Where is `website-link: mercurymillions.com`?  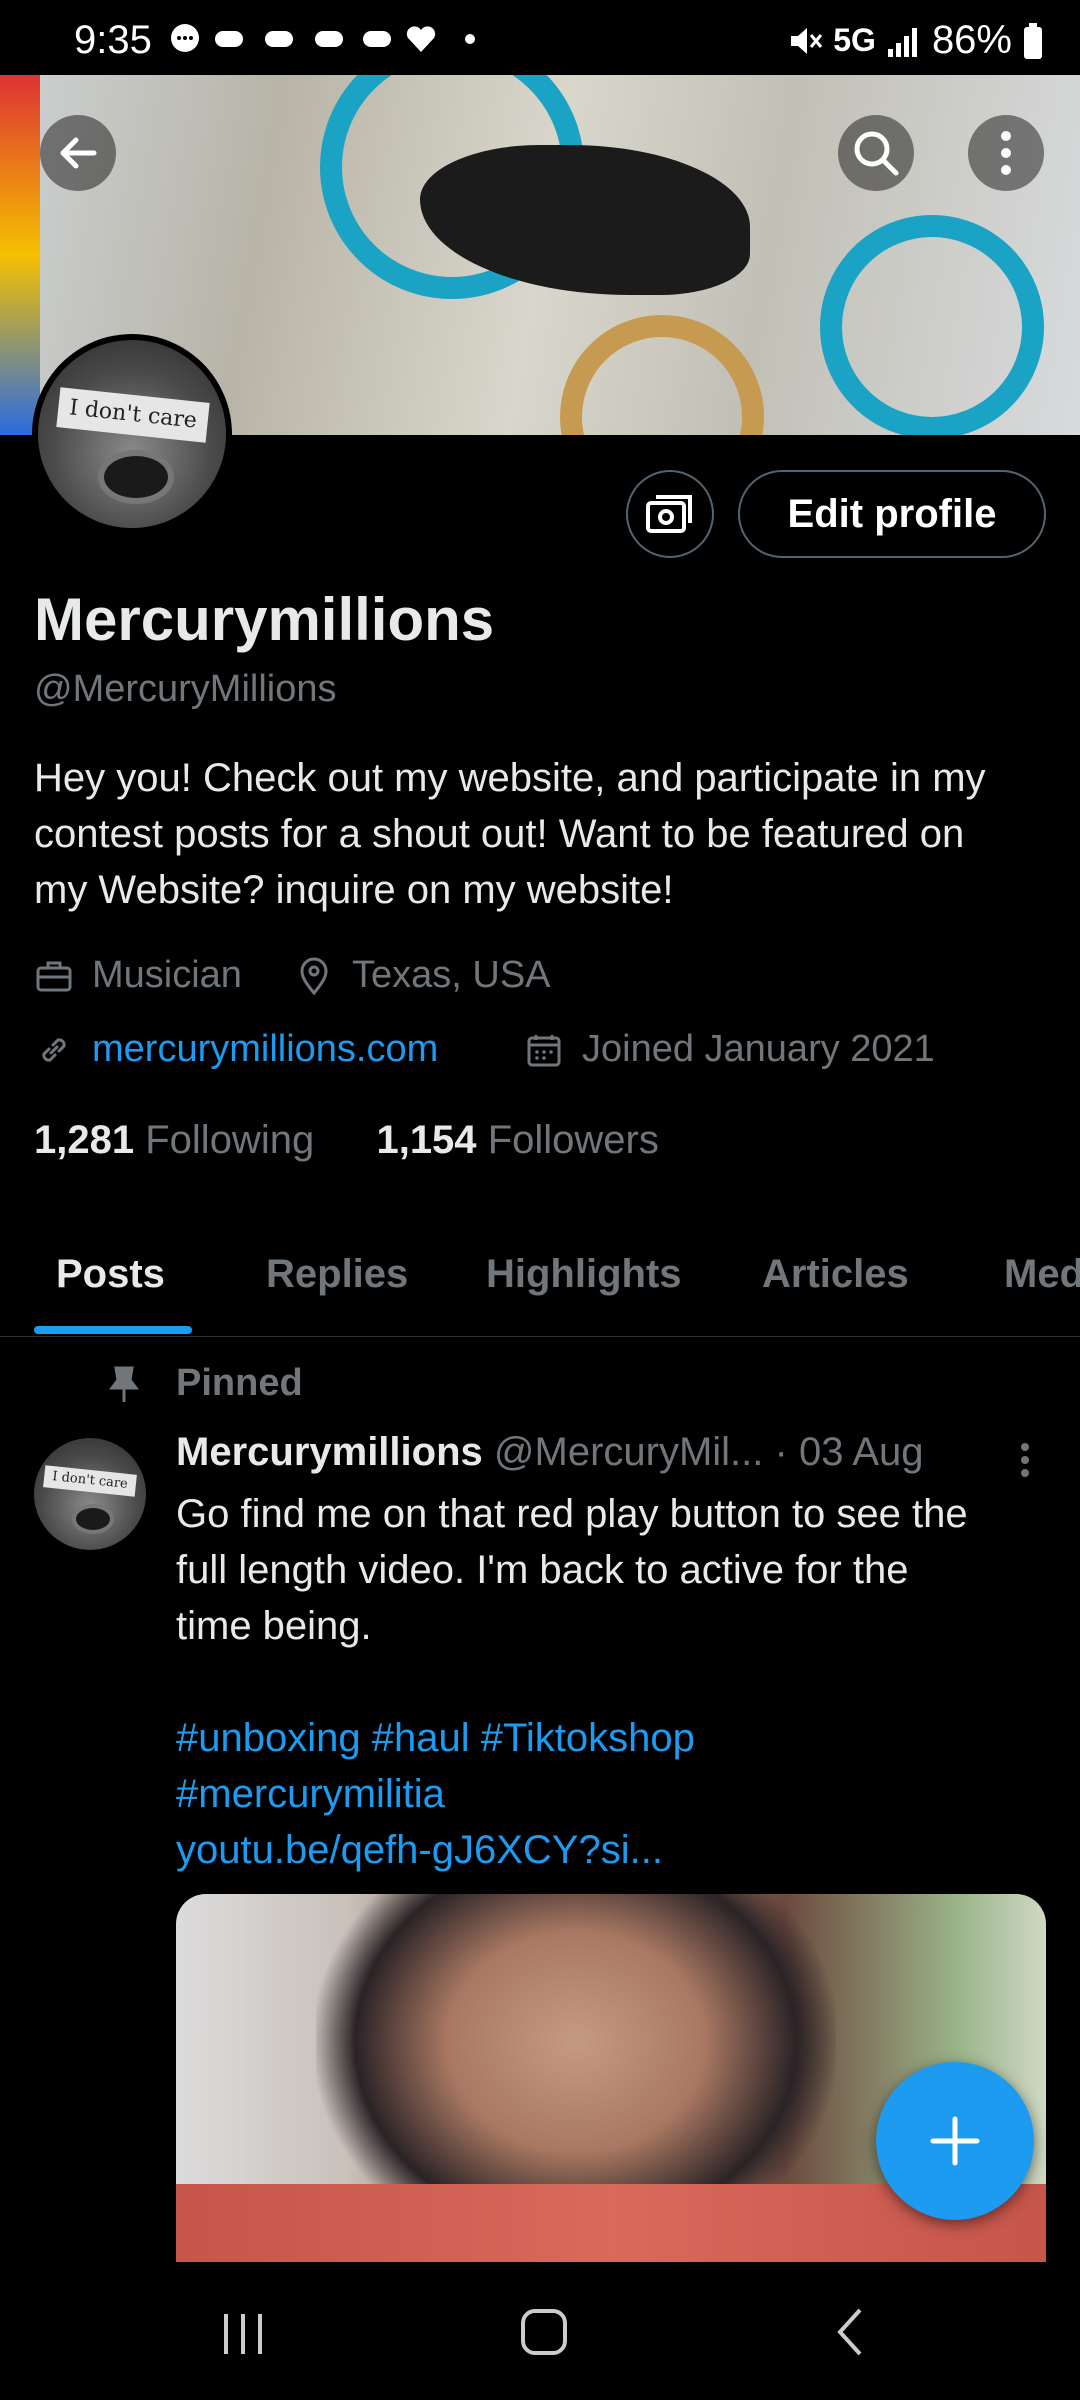
website-link: mercurymillions.com is located at coordinates (265, 1049).